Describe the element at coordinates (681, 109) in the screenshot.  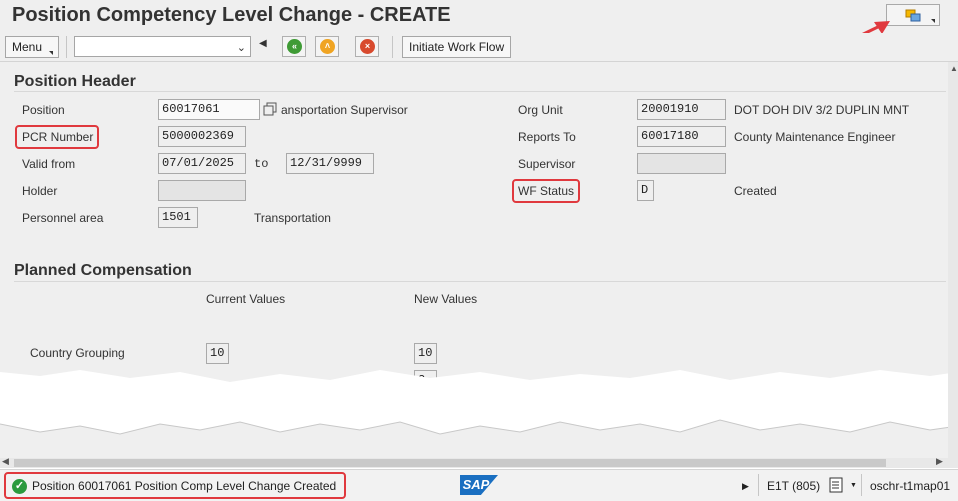
I see `org-unit-field: 20001910` at that location.